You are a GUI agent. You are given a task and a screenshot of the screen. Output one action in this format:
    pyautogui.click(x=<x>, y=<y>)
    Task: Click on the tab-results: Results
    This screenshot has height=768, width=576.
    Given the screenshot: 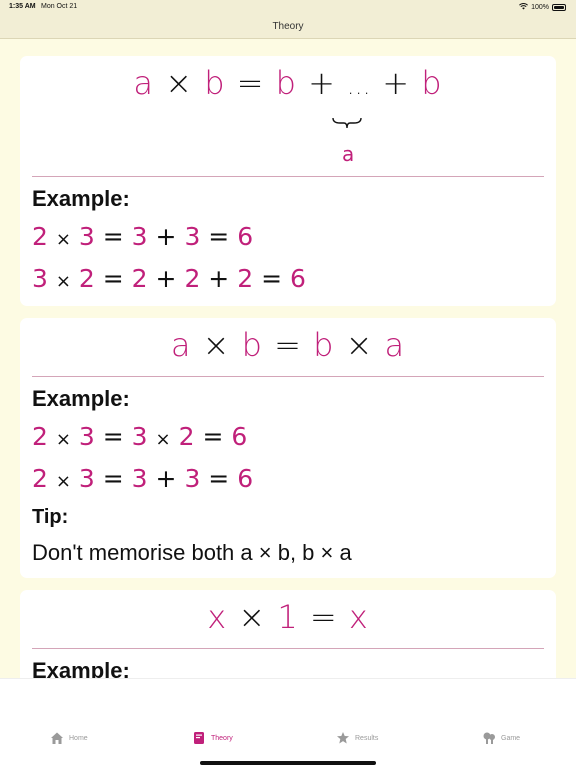 What is the action you would take?
    pyautogui.click(x=357, y=738)
    